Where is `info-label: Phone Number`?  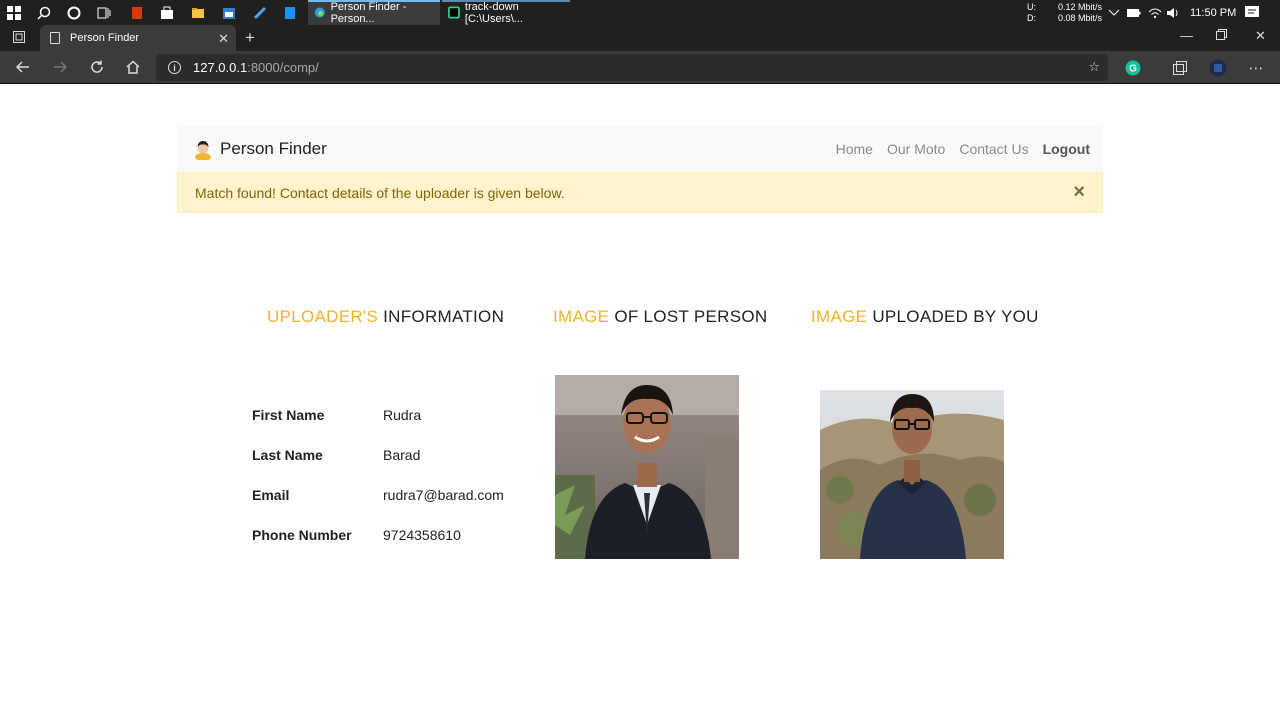 info-label: Phone Number is located at coordinates (302, 535).